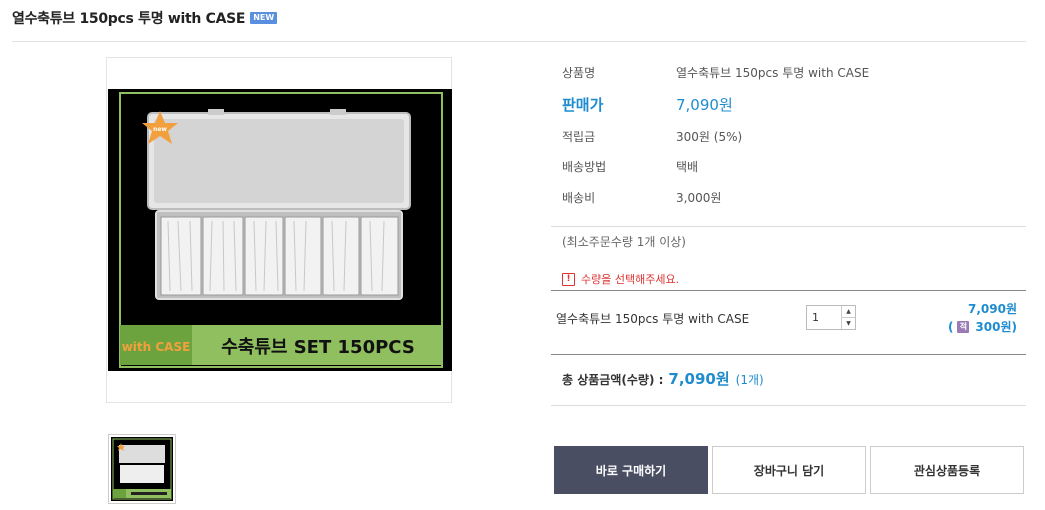  Describe the element at coordinates (947, 470) in the screenshot. I see `add-to-wishlist-button: 관심상품등록` at that location.